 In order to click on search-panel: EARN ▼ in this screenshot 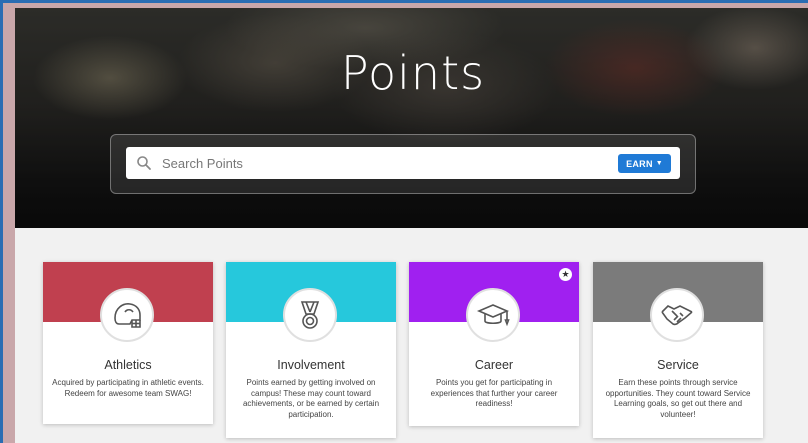, I will do `click(403, 164)`.